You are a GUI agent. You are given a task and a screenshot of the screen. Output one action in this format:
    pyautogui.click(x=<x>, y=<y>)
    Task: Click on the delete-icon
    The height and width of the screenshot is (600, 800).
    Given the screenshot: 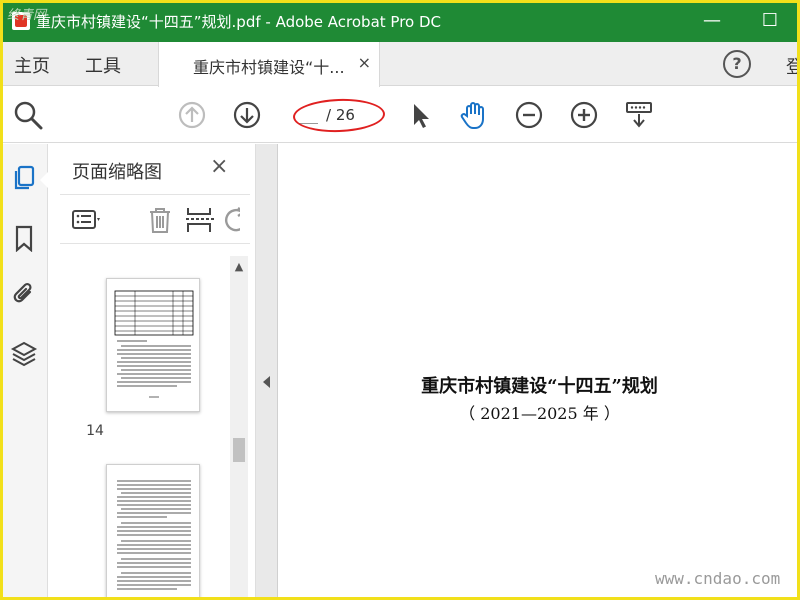 What is the action you would take?
    pyautogui.click(x=160, y=220)
    